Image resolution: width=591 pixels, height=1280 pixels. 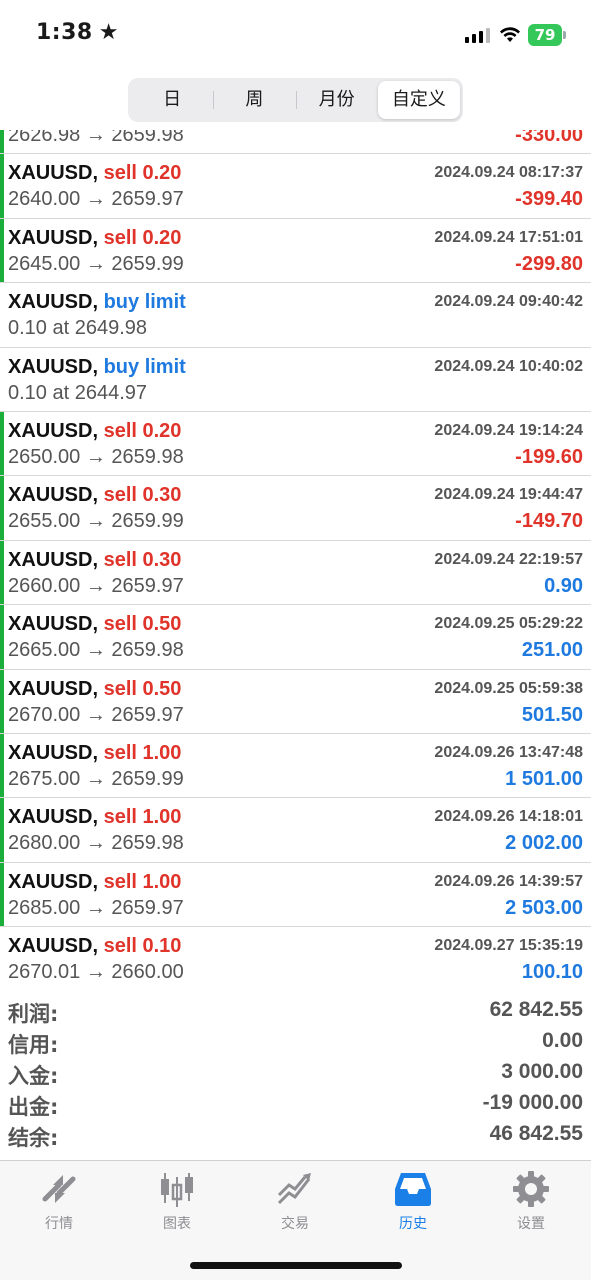 I want to click on order-date: 2024.09.24 19:44:47, so click(x=508, y=495).